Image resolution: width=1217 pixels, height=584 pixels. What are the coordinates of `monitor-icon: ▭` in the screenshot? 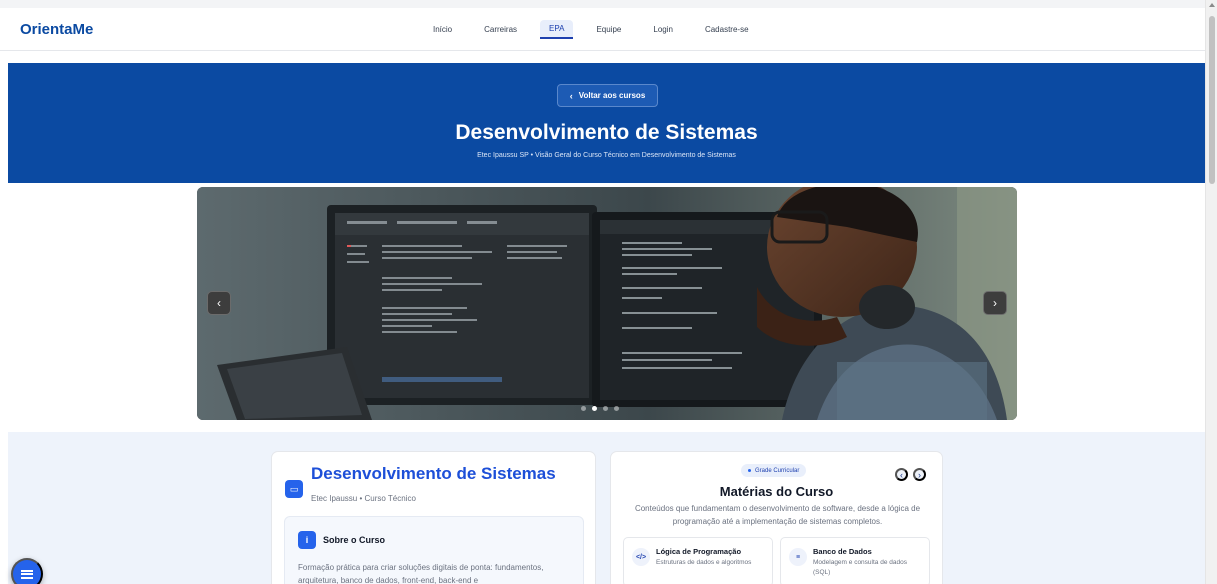 It's located at (294, 489).